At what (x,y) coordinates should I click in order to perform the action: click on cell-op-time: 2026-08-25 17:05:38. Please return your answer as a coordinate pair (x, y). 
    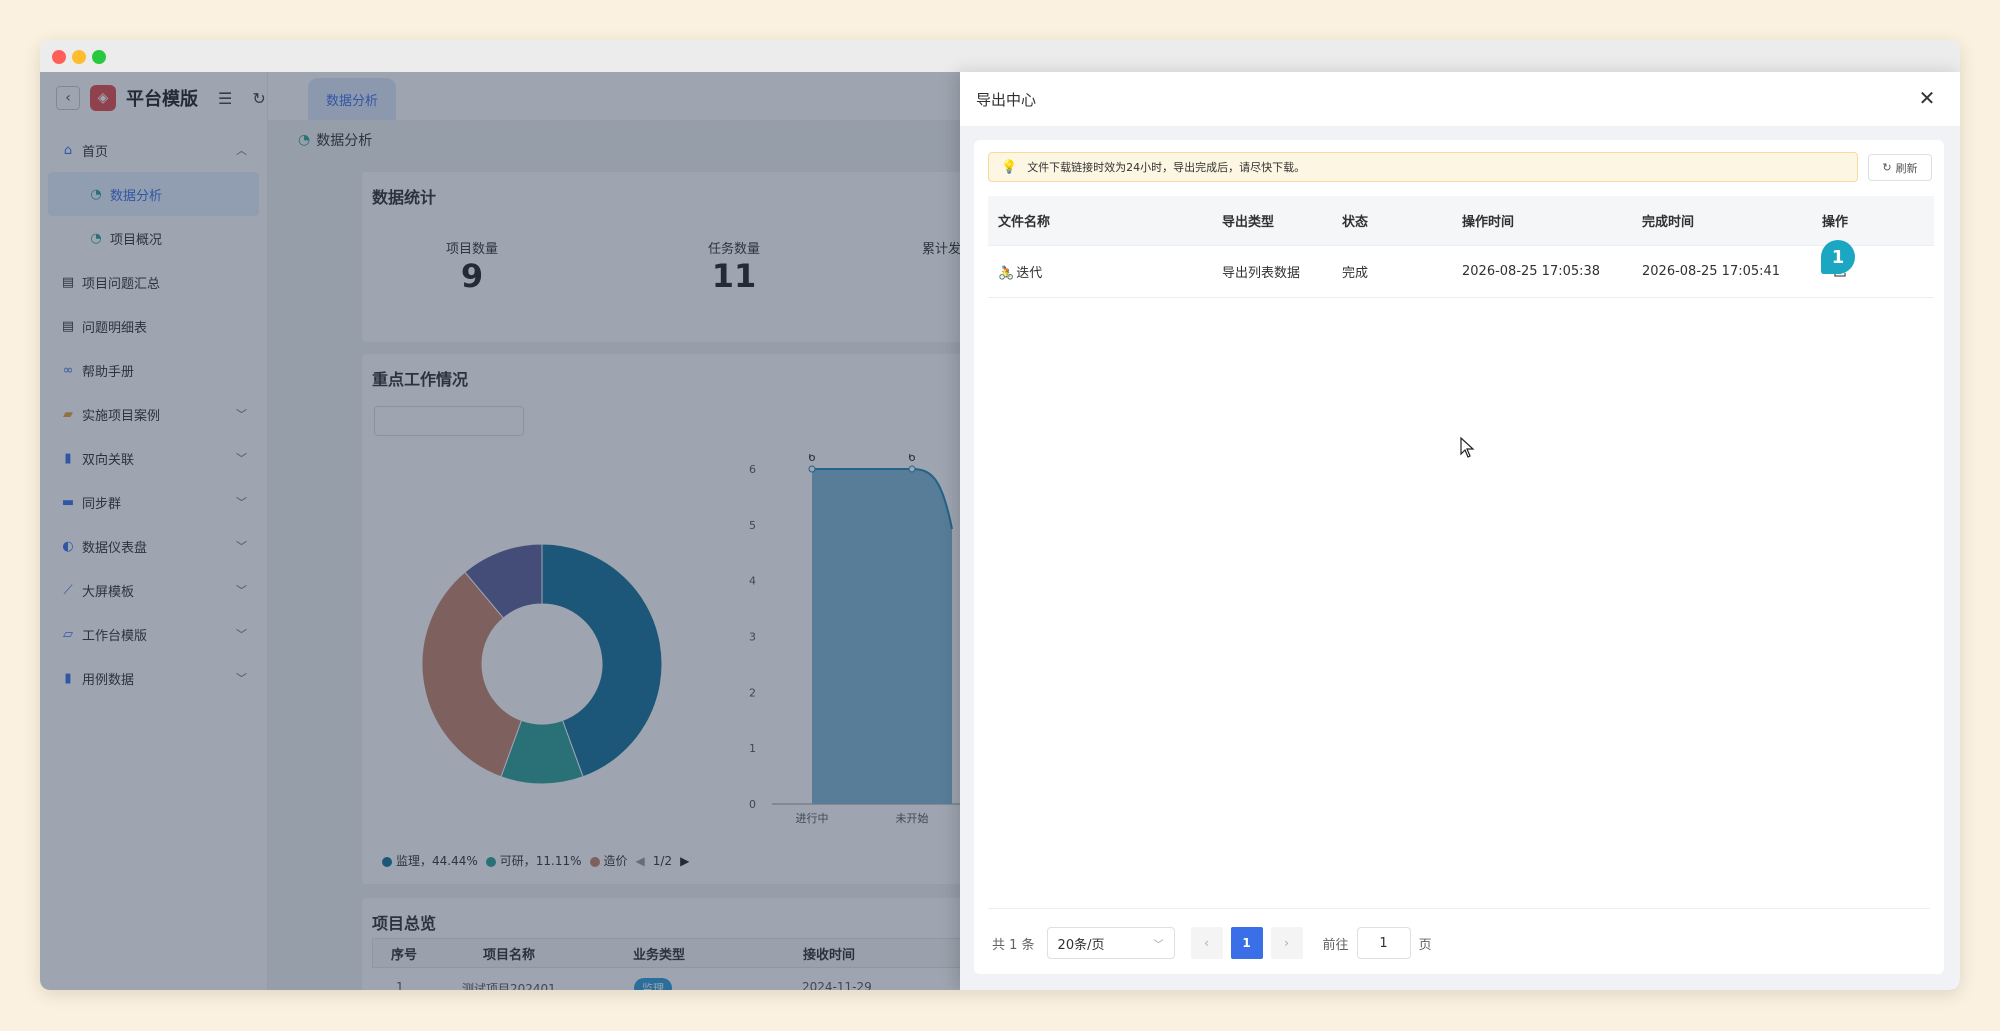
    Looking at the image, I should click on (1531, 271).